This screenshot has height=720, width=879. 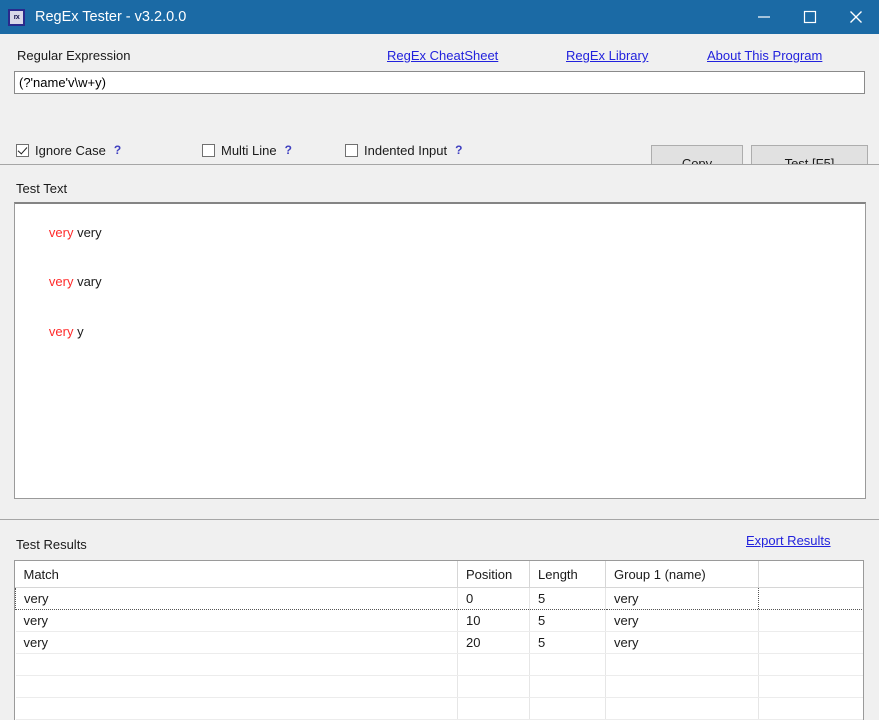 What do you see at coordinates (607, 55) in the screenshot?
I see `regex-library-link: RegEx Library` at bounding box center [607, 55].